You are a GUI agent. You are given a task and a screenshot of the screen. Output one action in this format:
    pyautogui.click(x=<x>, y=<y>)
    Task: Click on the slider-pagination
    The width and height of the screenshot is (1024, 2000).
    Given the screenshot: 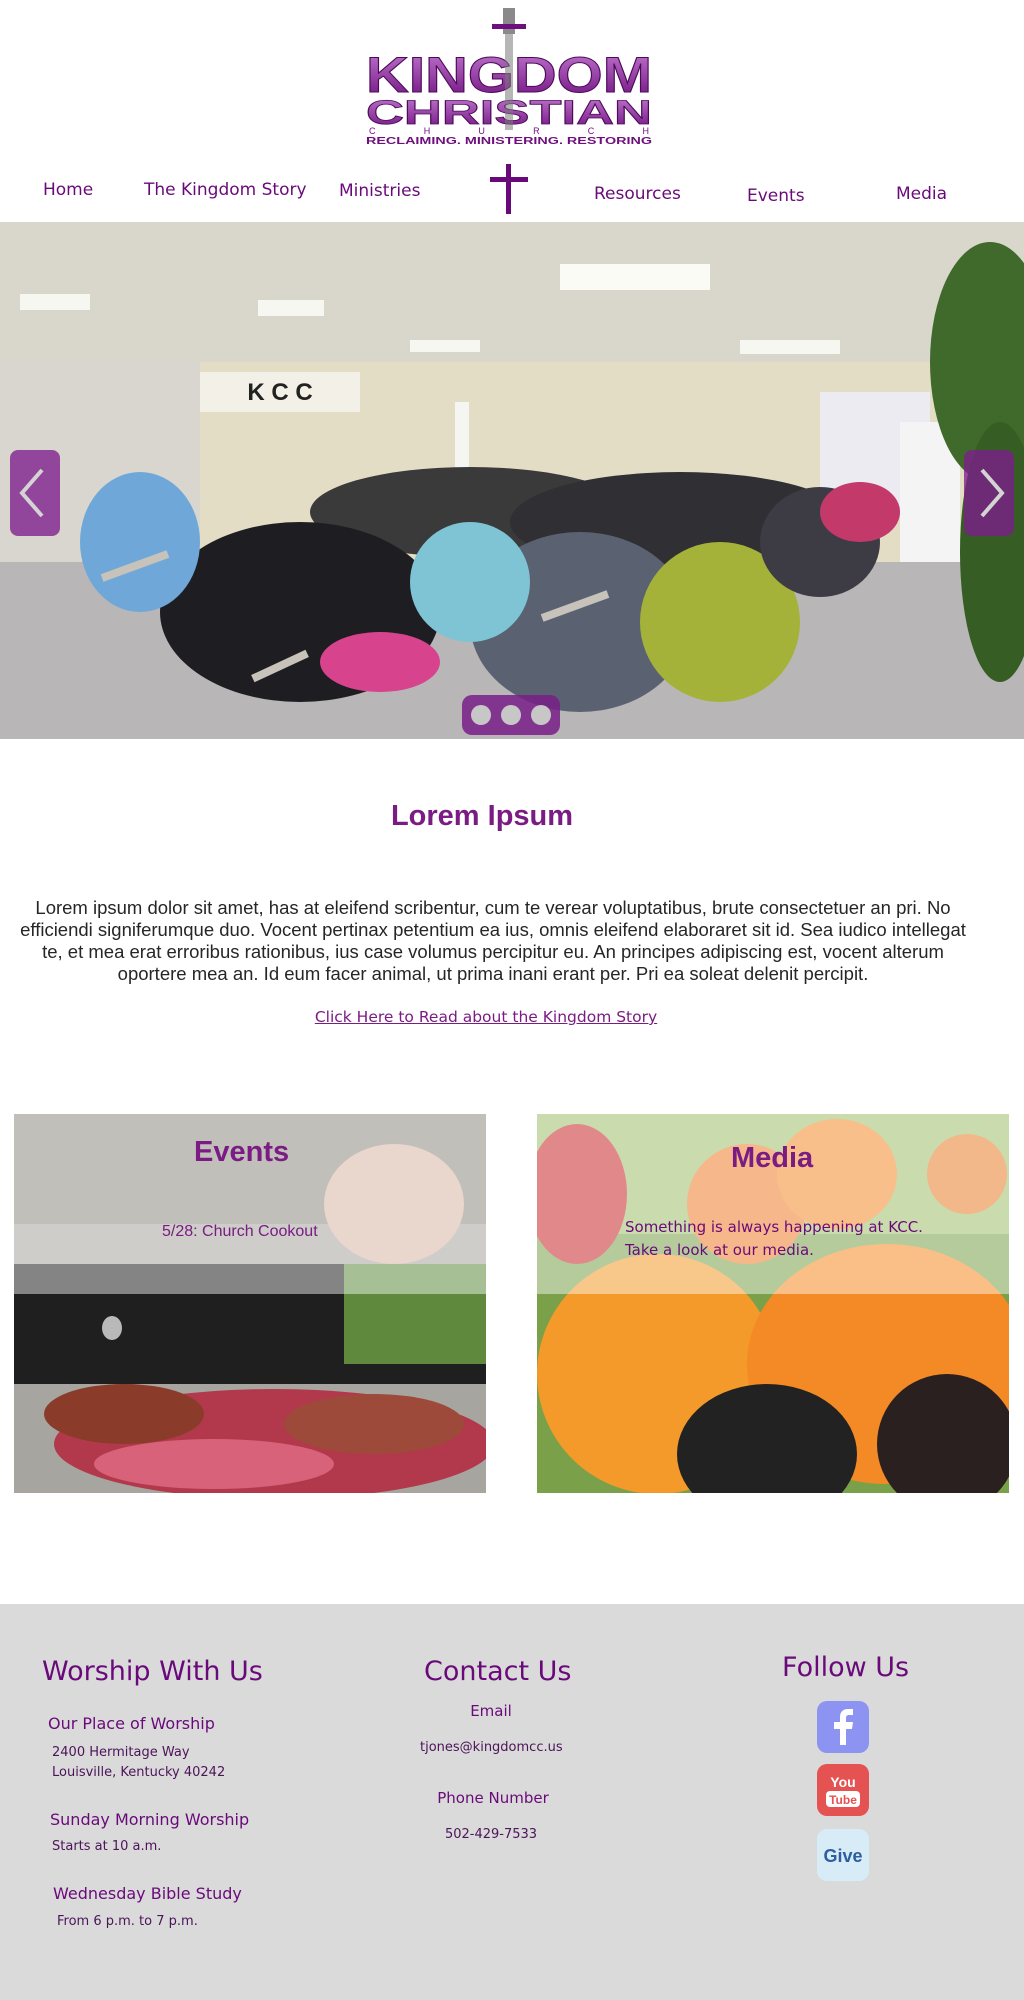 What is the action you would take?
    pyautogui.click(x=511, y=715)
    